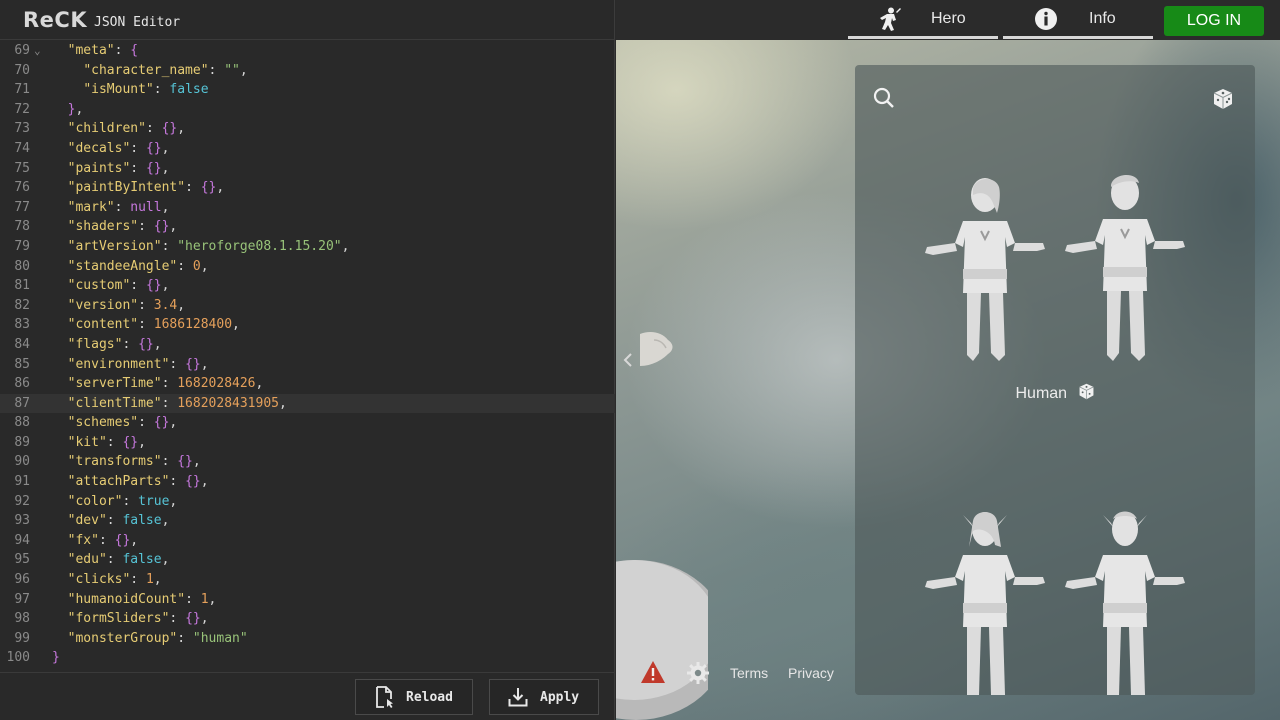 This screenshot has width=1280, height=720. Describe the element at coordinates (811, 673) in the screenshot. I see `privacy-link: Privacy` at that location.